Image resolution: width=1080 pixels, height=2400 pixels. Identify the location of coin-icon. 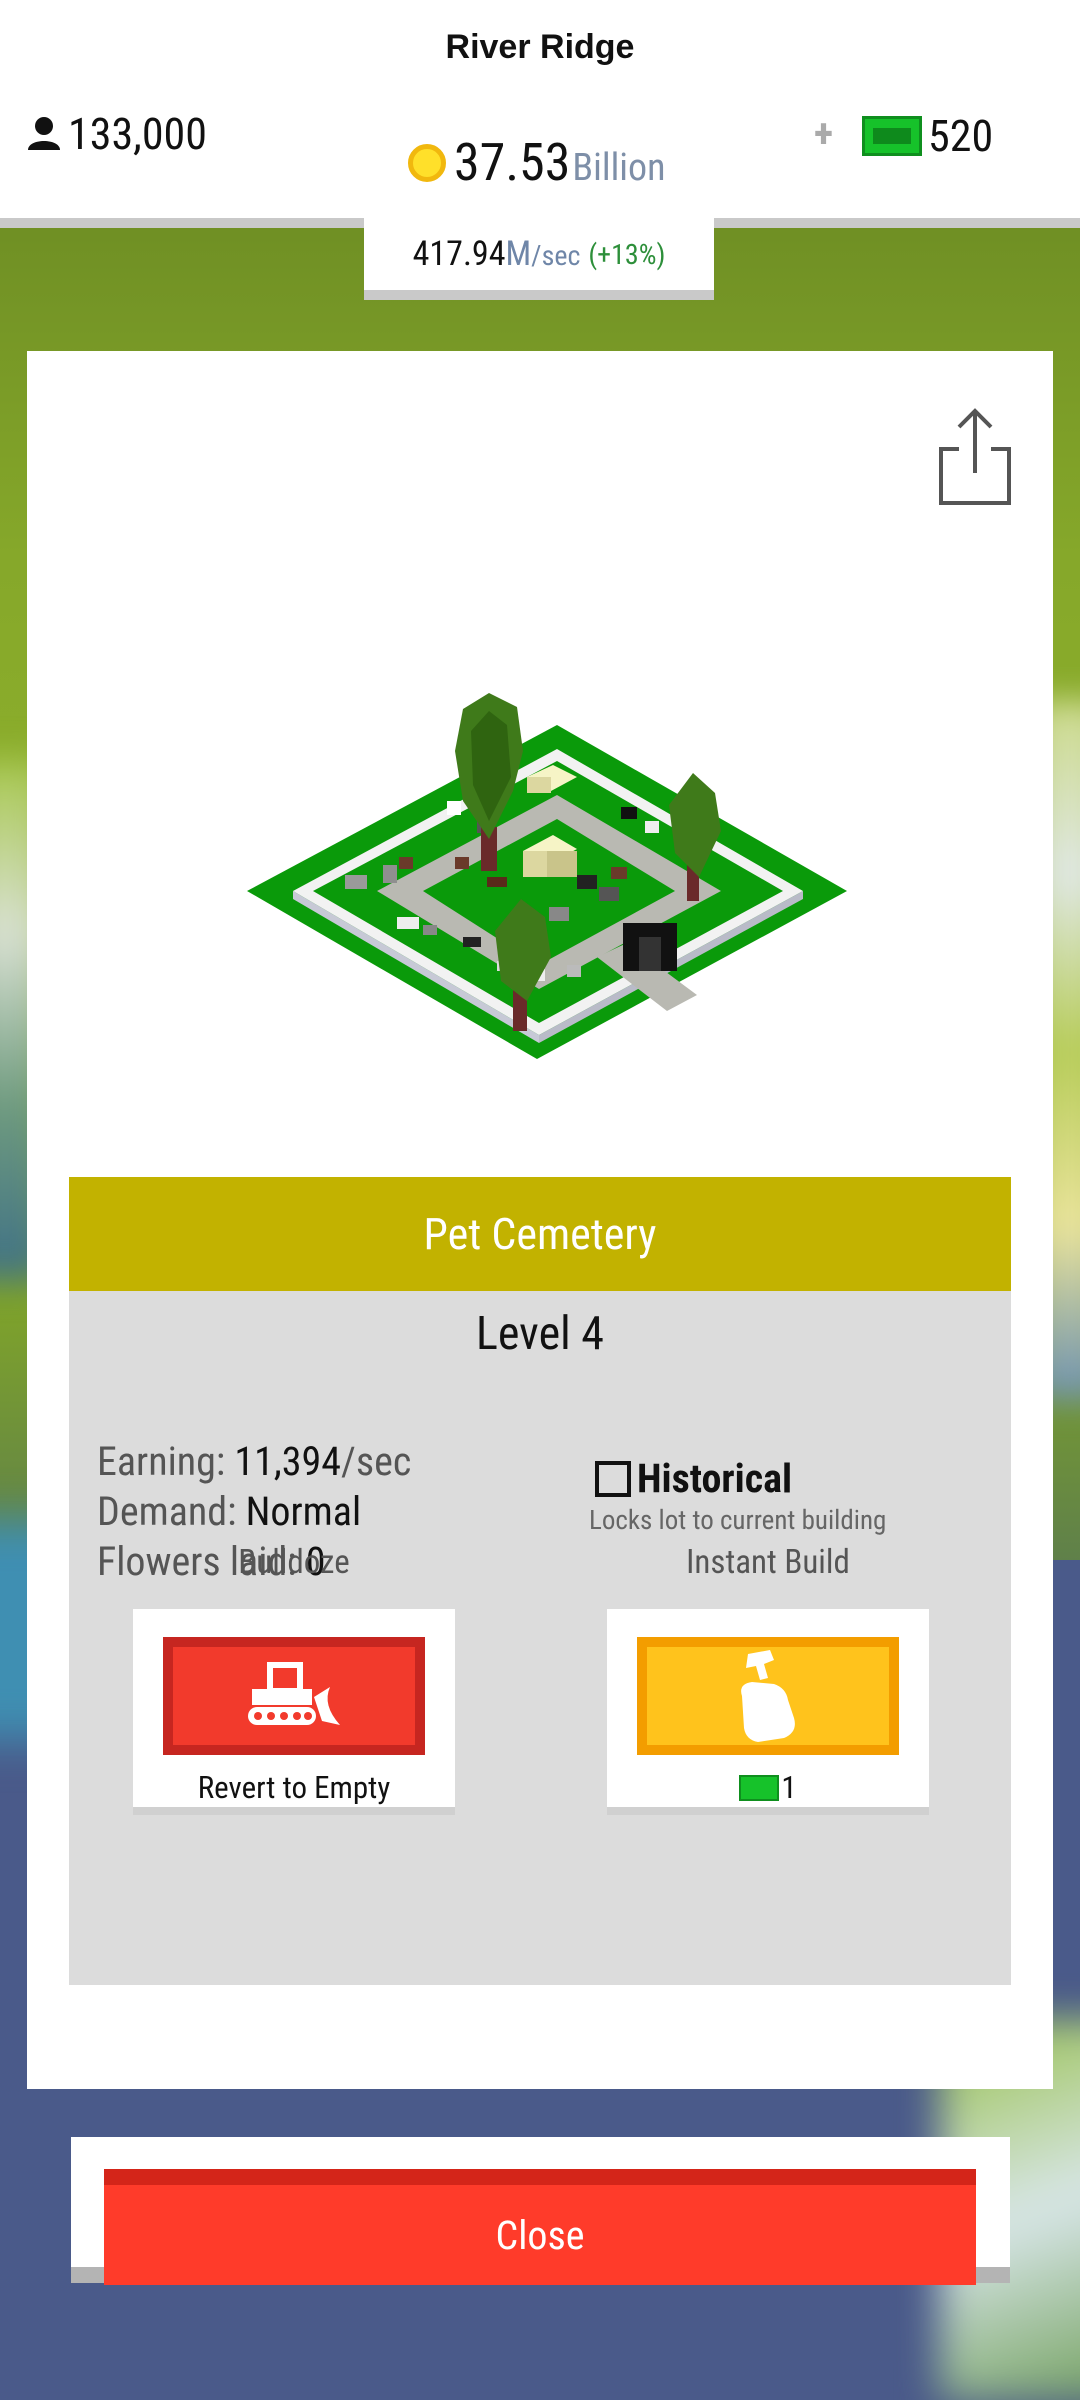
(427, 162).